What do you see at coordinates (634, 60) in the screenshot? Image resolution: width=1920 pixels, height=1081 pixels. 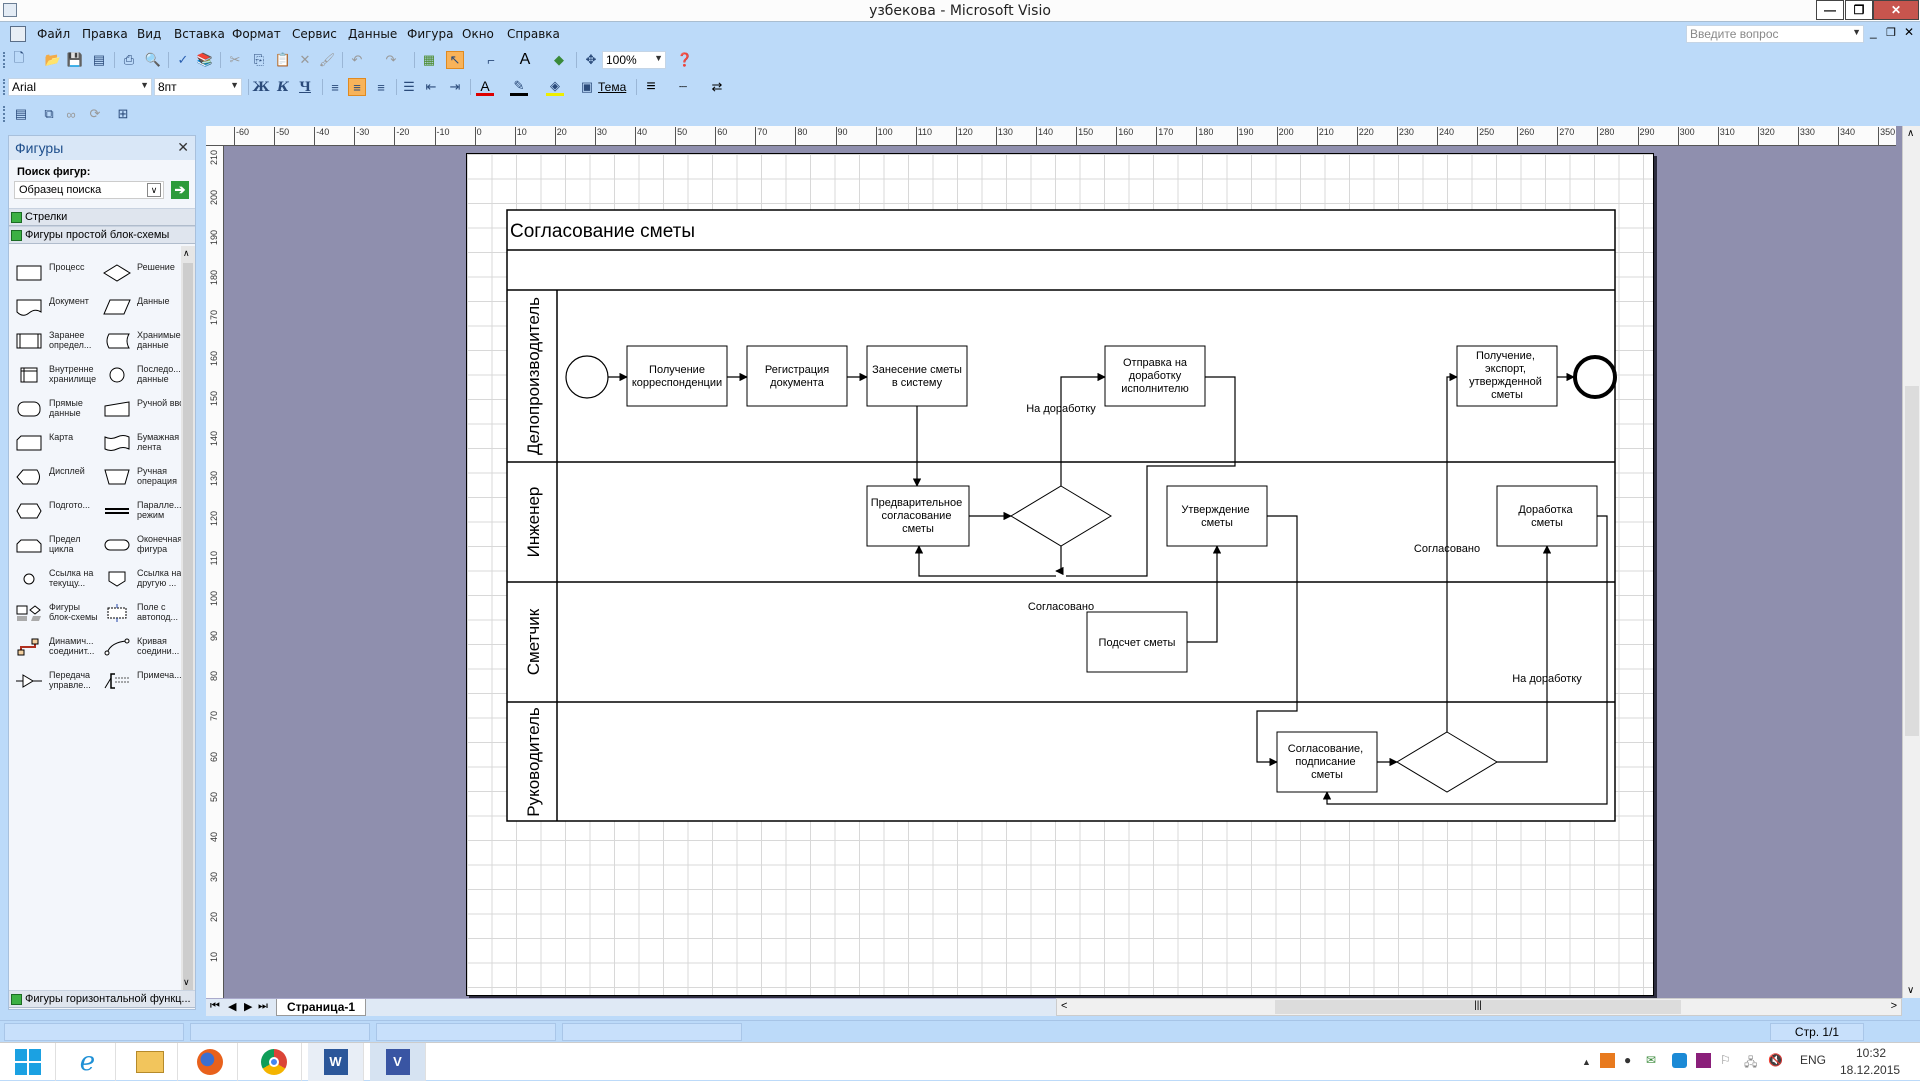 I see `zoom-select: 100% ▼` at bounding box center [634, 60].